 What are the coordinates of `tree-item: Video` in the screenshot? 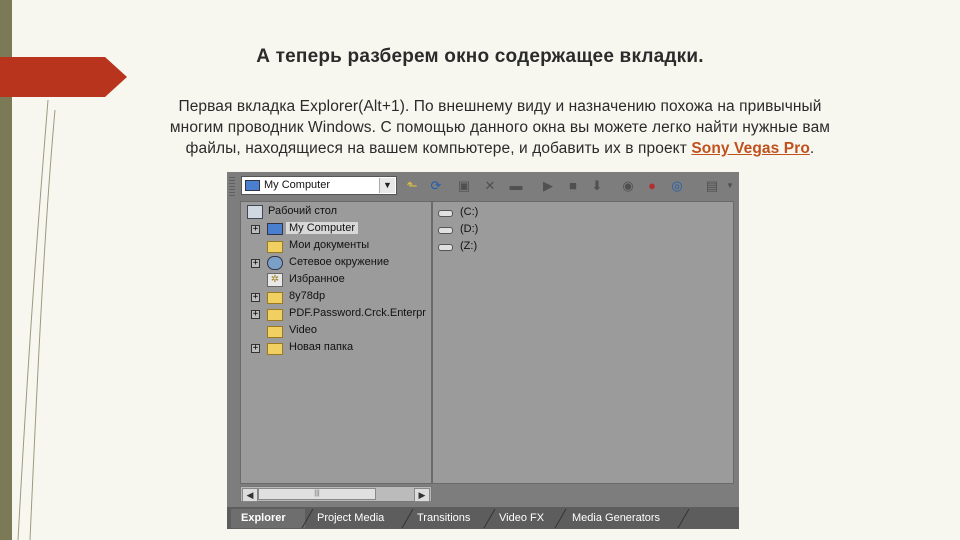 It's located at (336, 331).